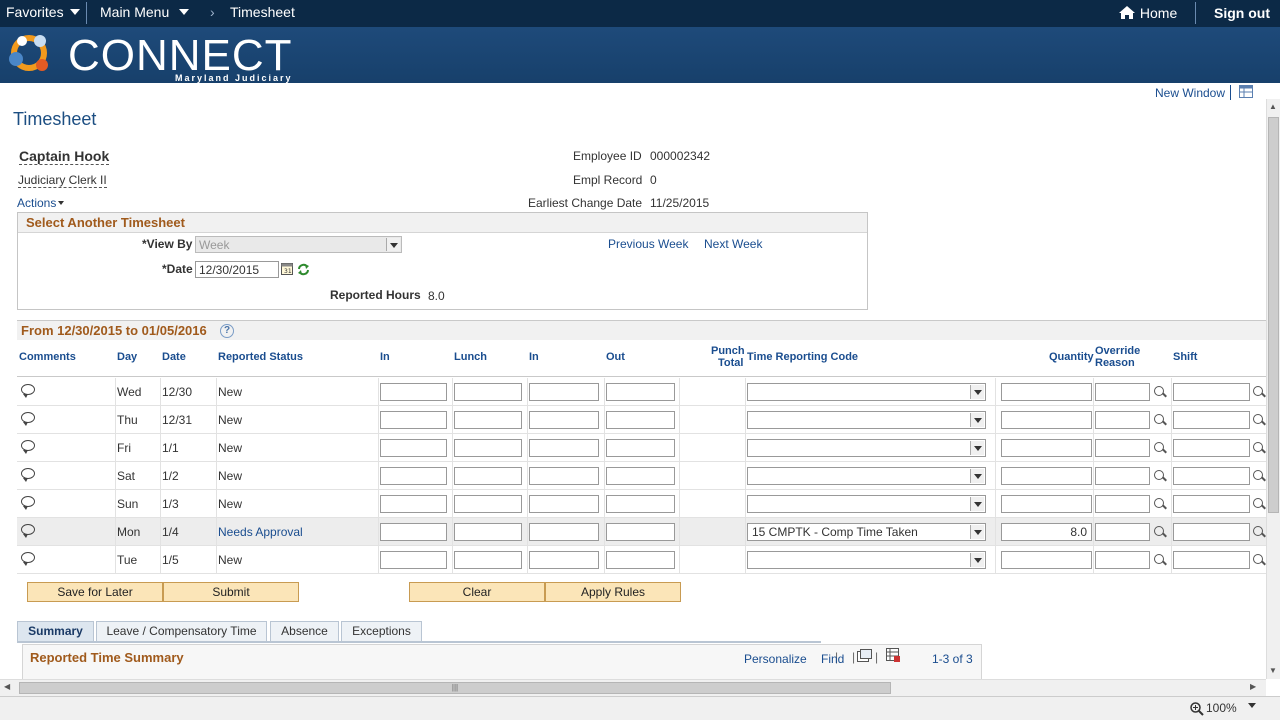  What do you see at coordinates (1242, 13) in the screenshot?
I see `sign-out-link: Sign out` at bounding box center [1242, 13].